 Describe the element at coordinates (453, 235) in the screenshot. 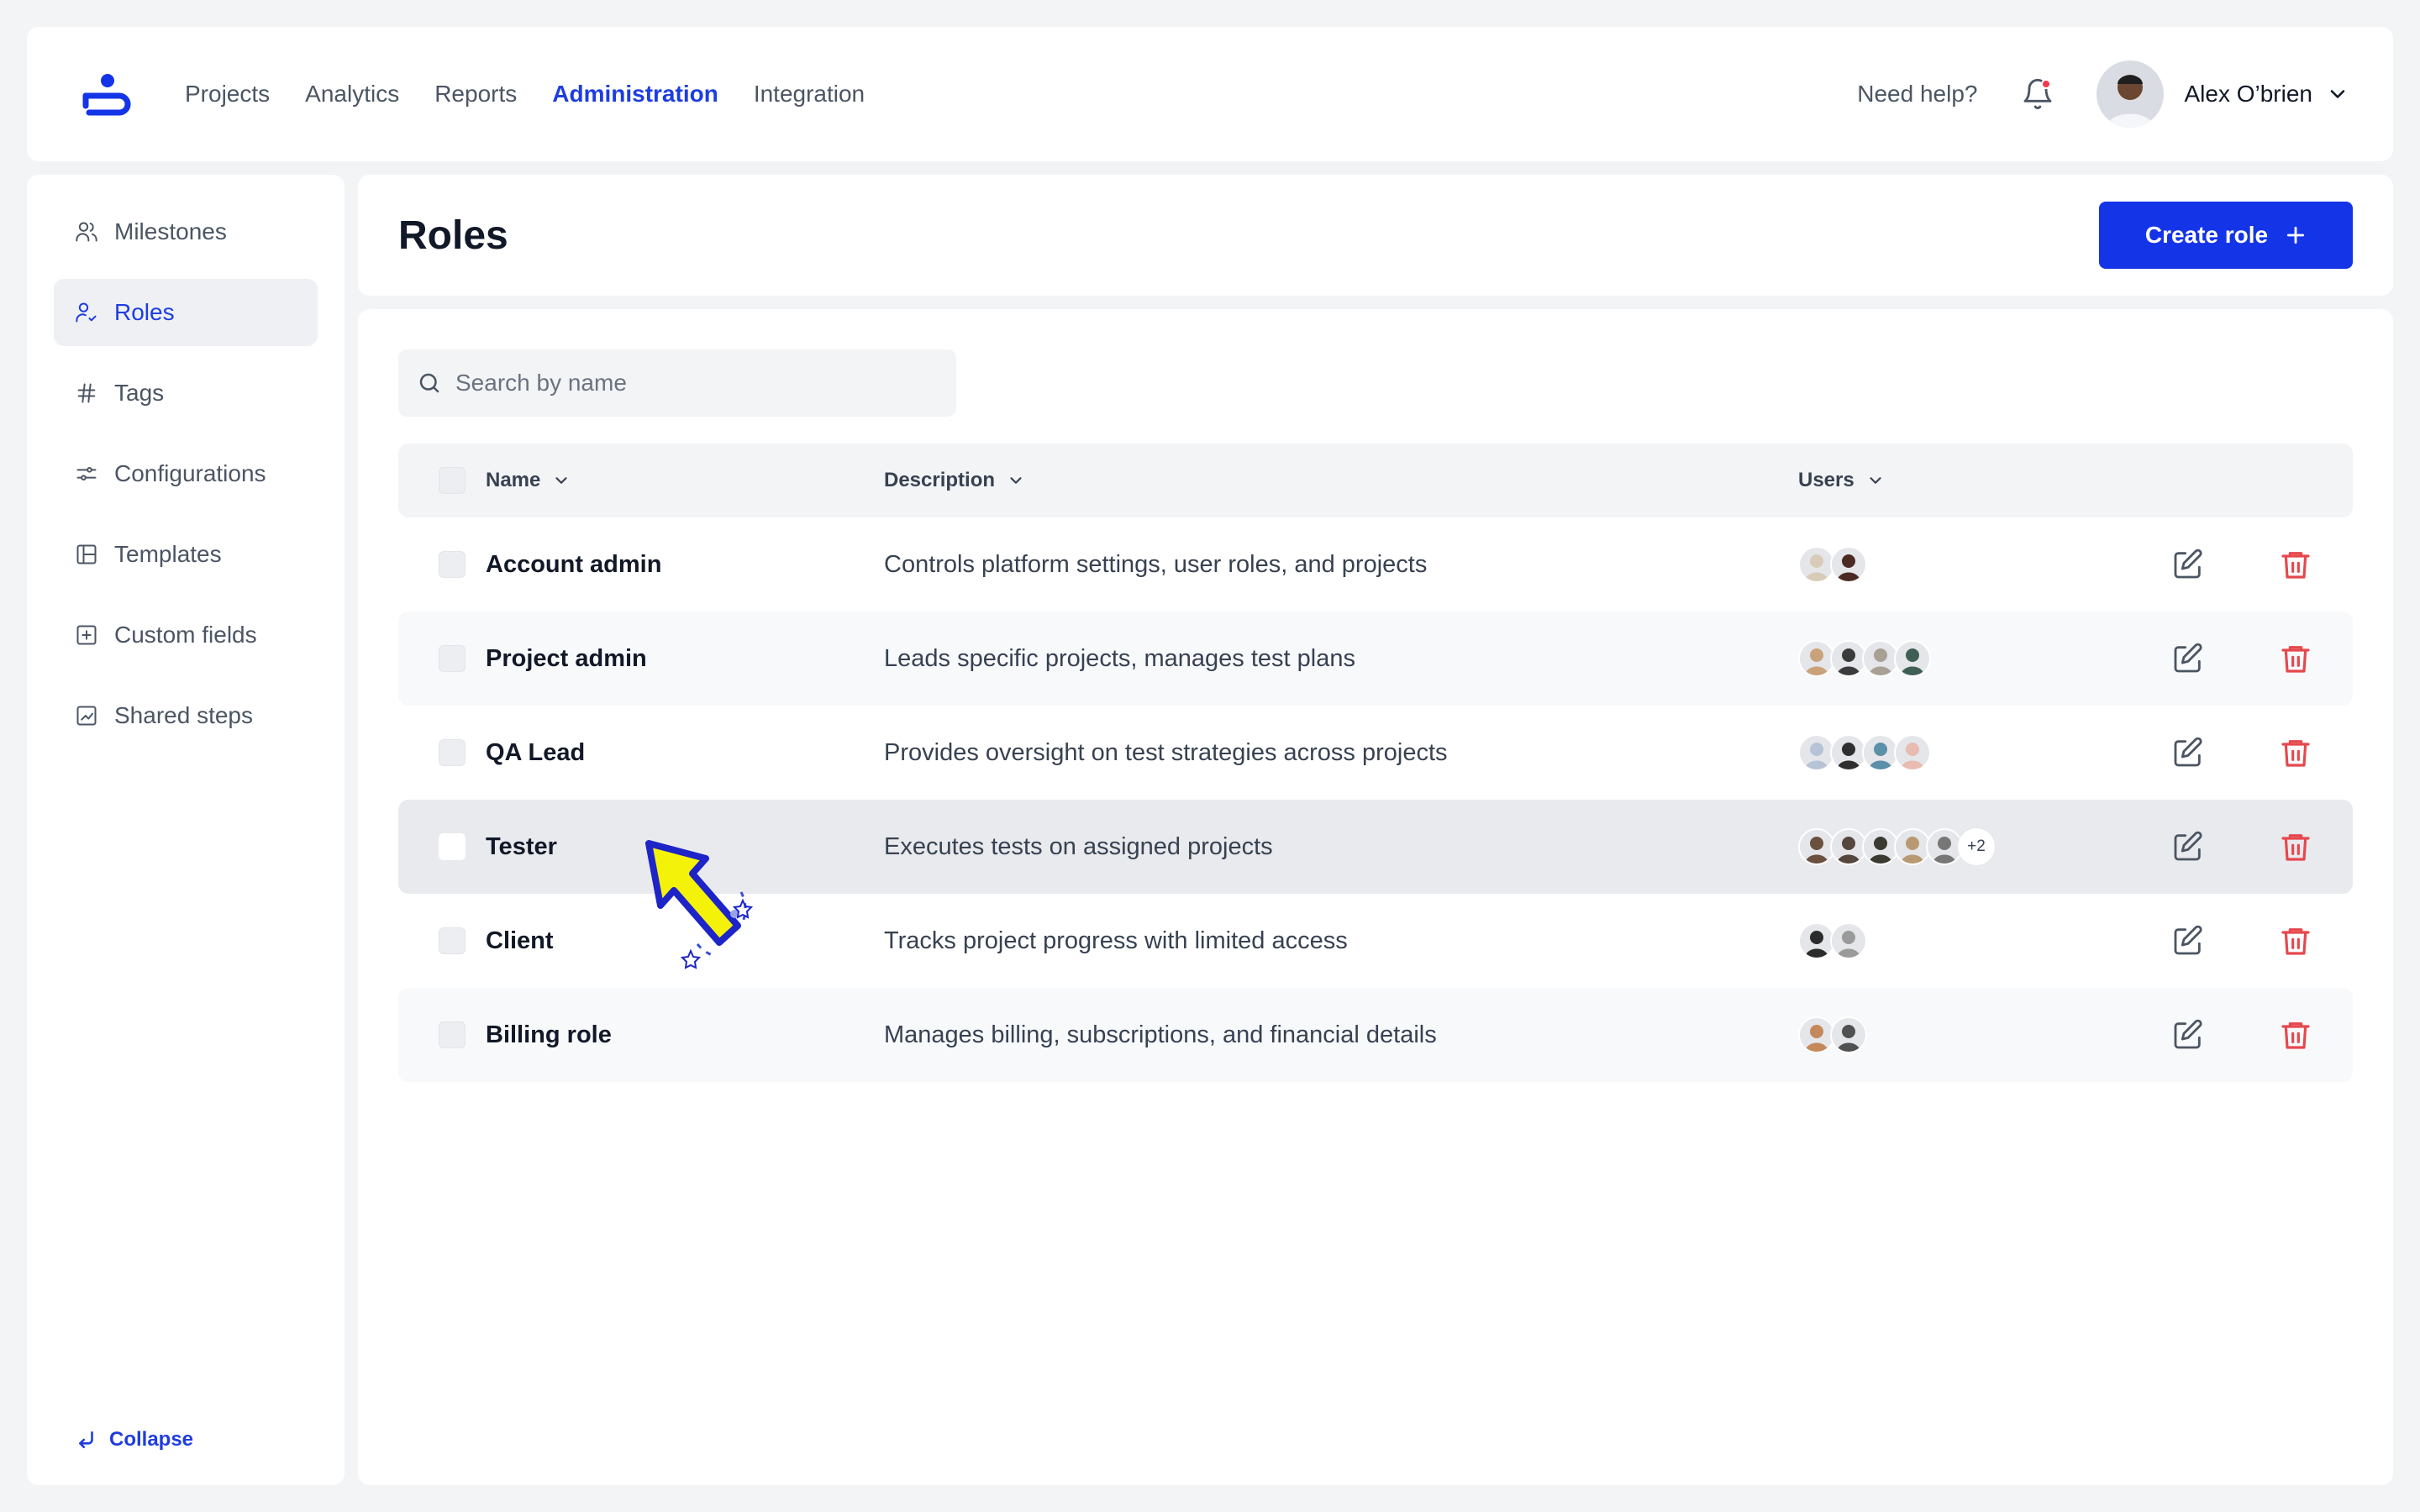

I see `page-title: Roles` at that location.